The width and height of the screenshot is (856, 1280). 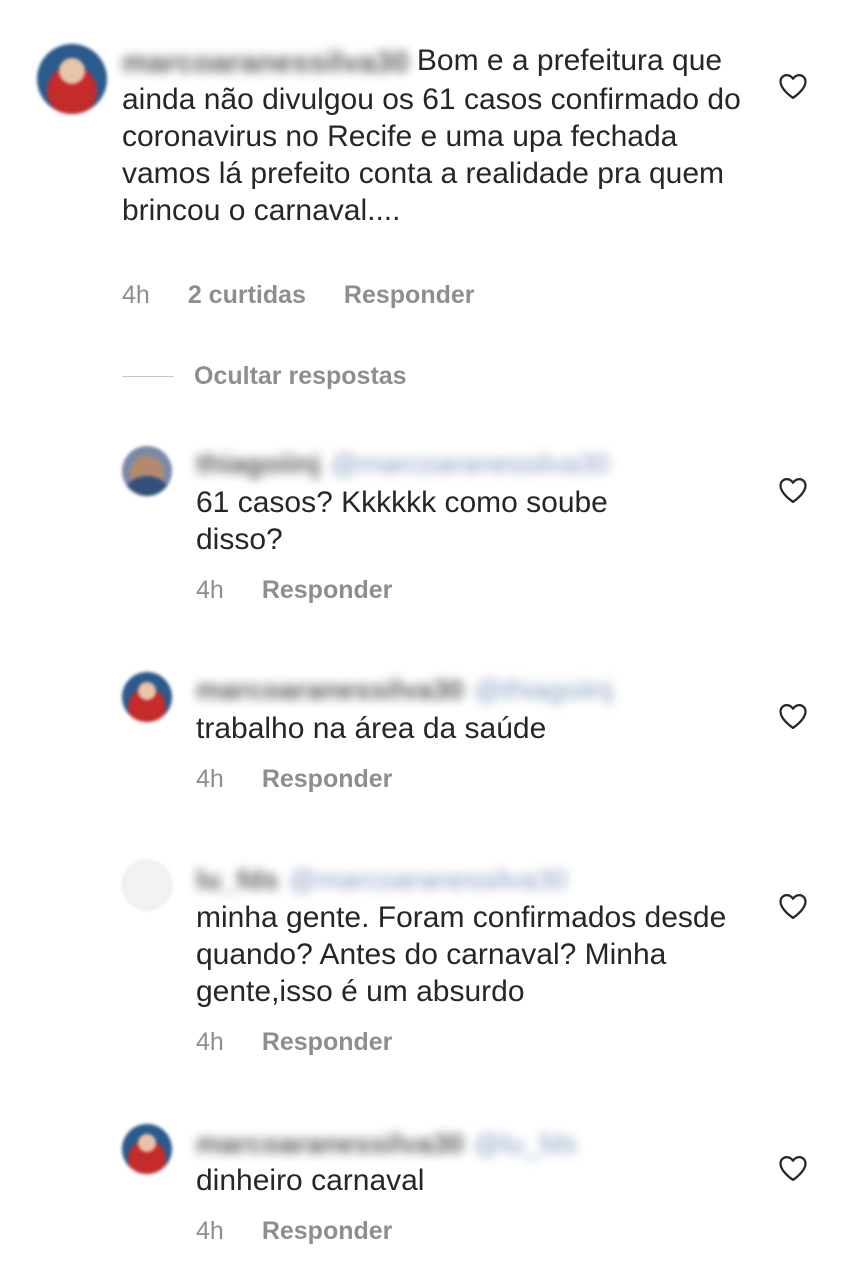 What do you see at coordinates (543, 690) in the screenshot?
I see `reply-mention: @thiagoiinj` at bounding box center [543, 690].